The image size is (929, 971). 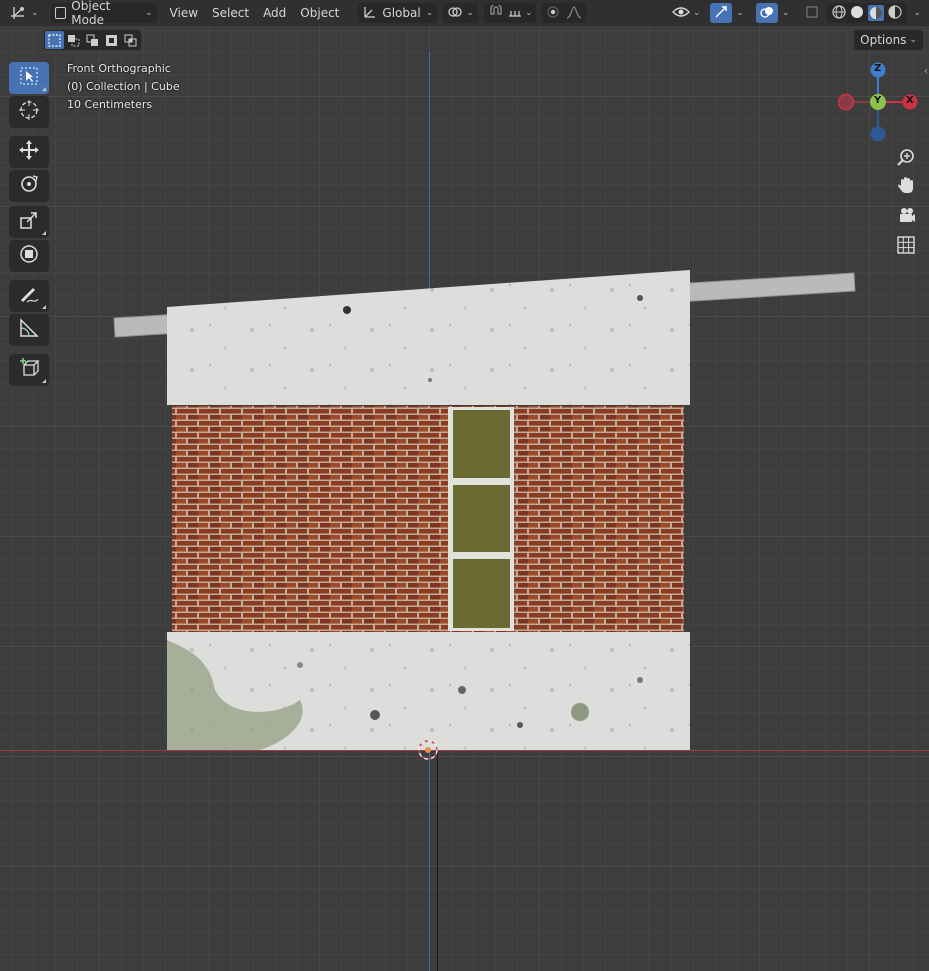 I want to click on select-subtract-icon, so click(x=92, y=40).